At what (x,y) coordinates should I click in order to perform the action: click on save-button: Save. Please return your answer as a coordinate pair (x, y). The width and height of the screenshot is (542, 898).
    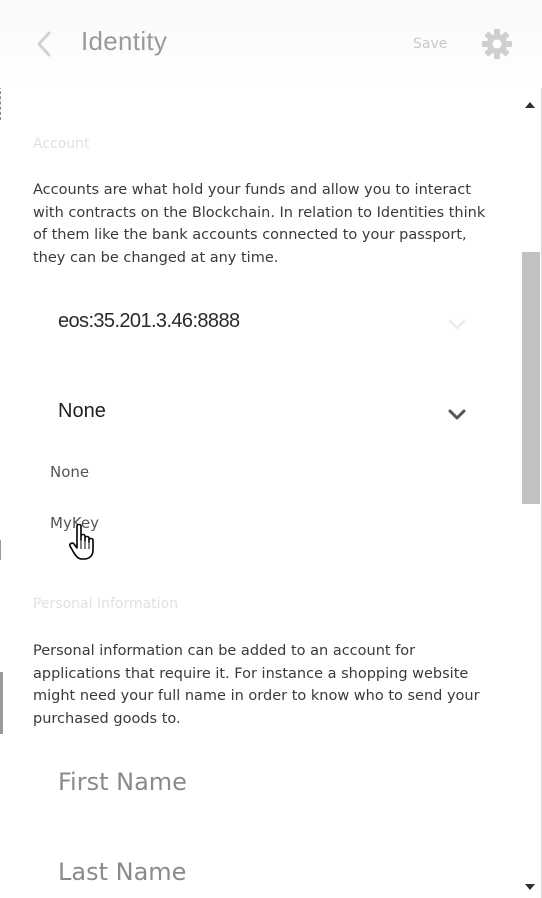
    Looking at the image, I should click on (430, 44).